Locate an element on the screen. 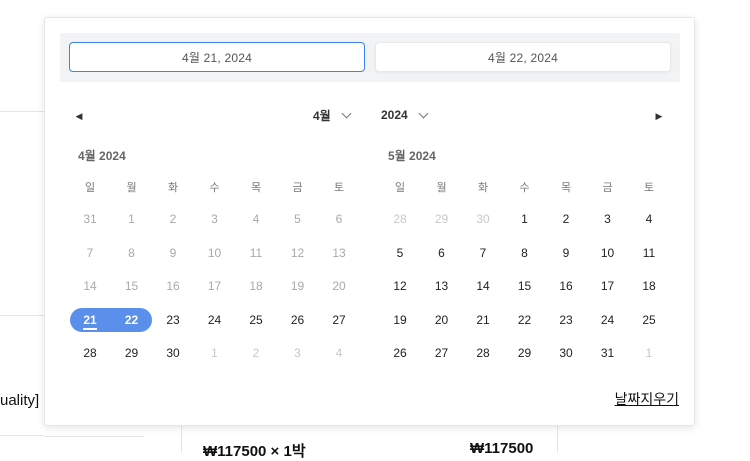 Image resolution: width=750 pixels, height=461 pixels. weekday-label: 금 is located at coordinates (297, 188).